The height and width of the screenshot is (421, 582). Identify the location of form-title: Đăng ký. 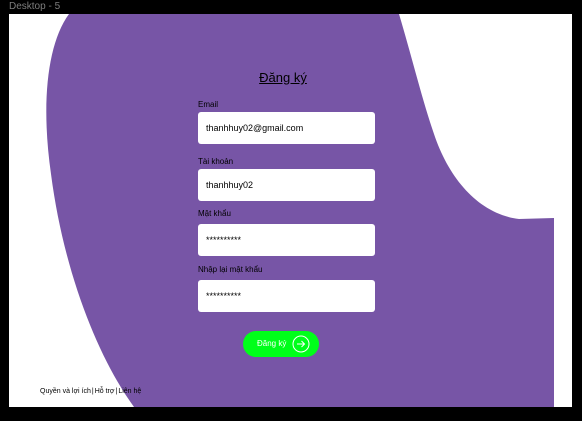
(283, 77).